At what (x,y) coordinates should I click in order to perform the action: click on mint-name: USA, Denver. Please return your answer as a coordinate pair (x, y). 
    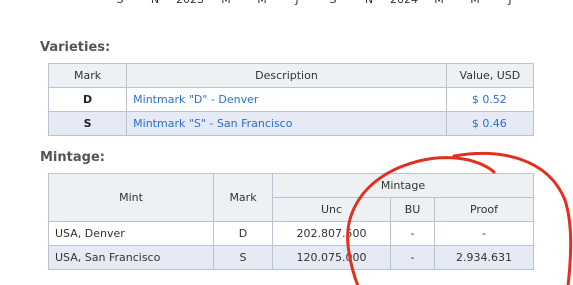
    Looking at the image, I should click on (131, 233).